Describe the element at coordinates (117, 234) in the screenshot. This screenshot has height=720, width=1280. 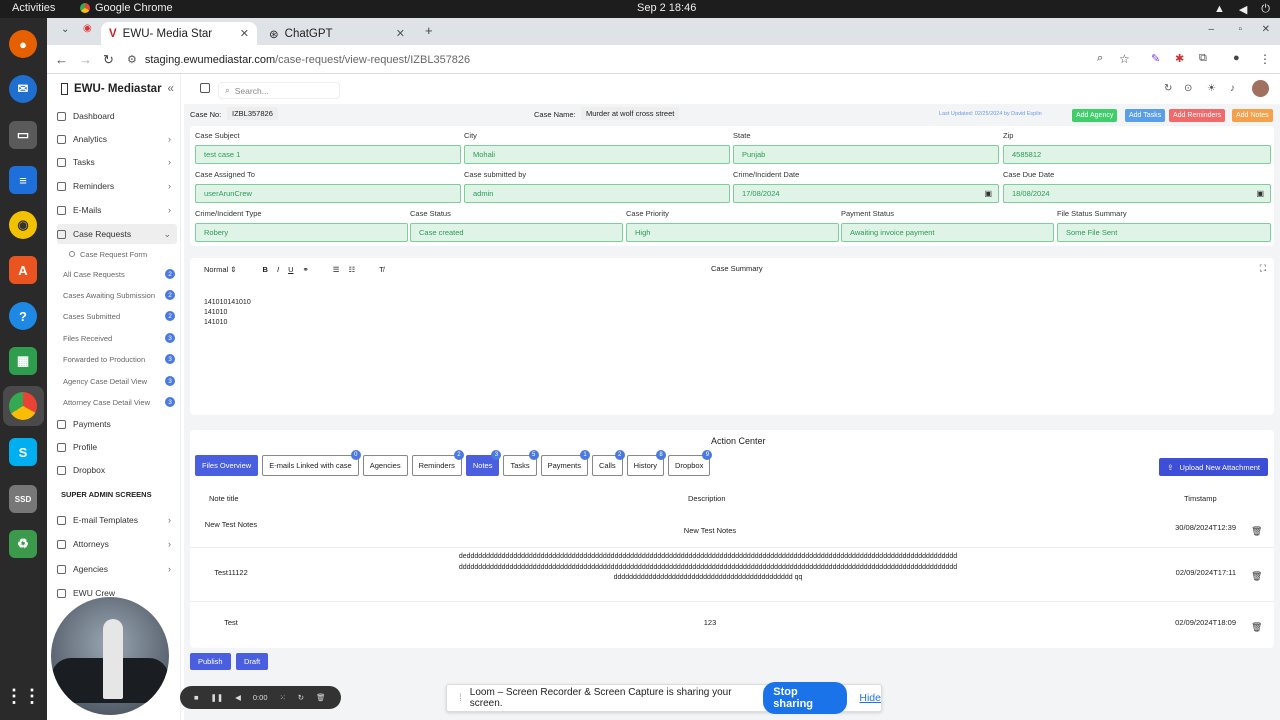
I see `sidebar-item-case-requests: Case Requests ⌄` at that location.